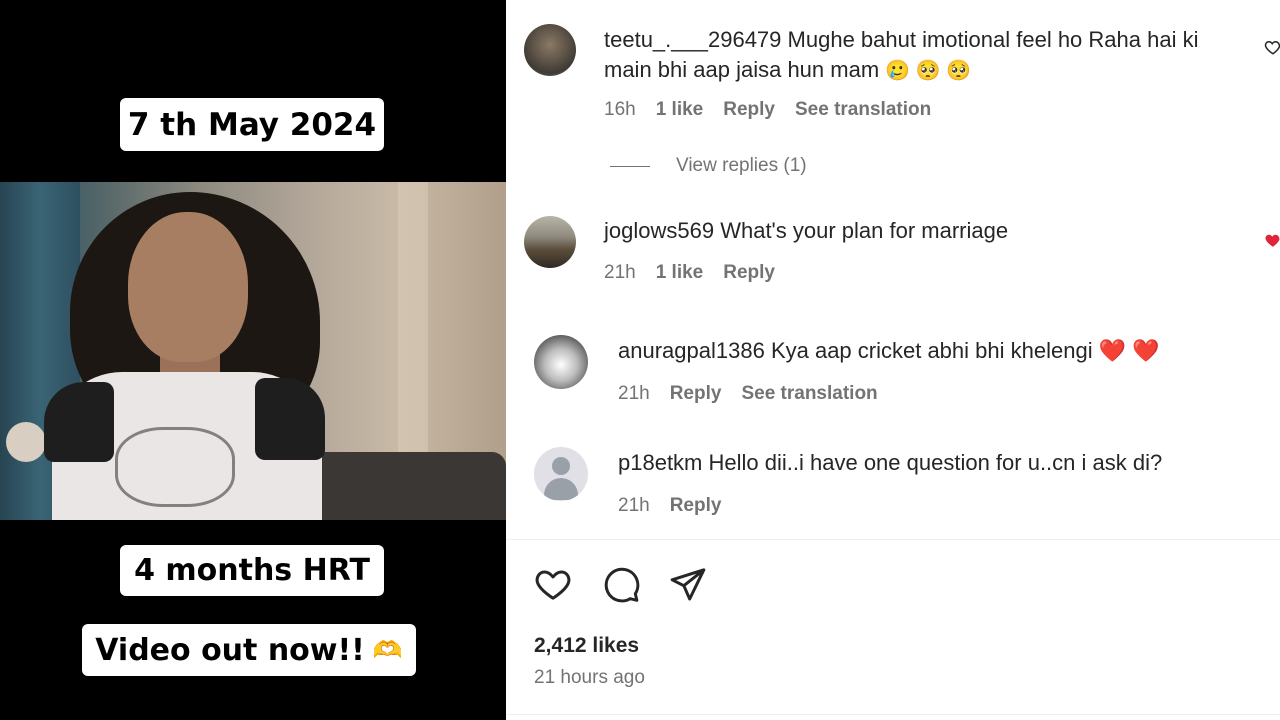 Image resolution: width=1280 pixels, height=720 pixels. Describe the element at coordinates (928, 71) in the screenshot. I see `emoji-icons: 🥲 🥺 🥺` at that location.